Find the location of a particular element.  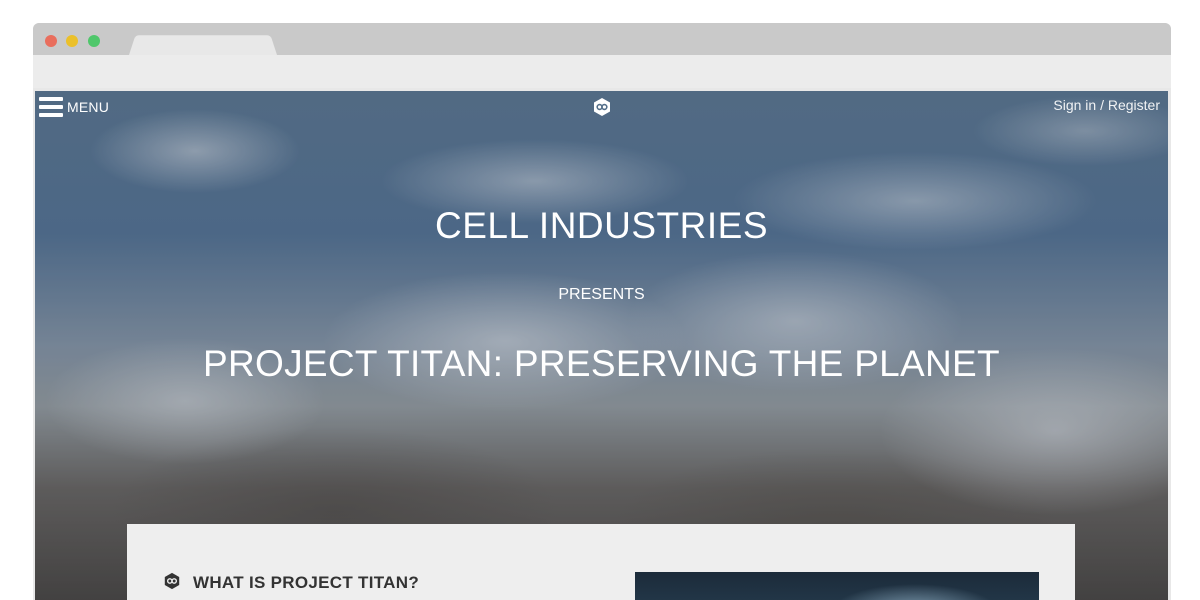

section-heading: WHAT IS PROJECT TITAN? is located at coordinates (306, 582).